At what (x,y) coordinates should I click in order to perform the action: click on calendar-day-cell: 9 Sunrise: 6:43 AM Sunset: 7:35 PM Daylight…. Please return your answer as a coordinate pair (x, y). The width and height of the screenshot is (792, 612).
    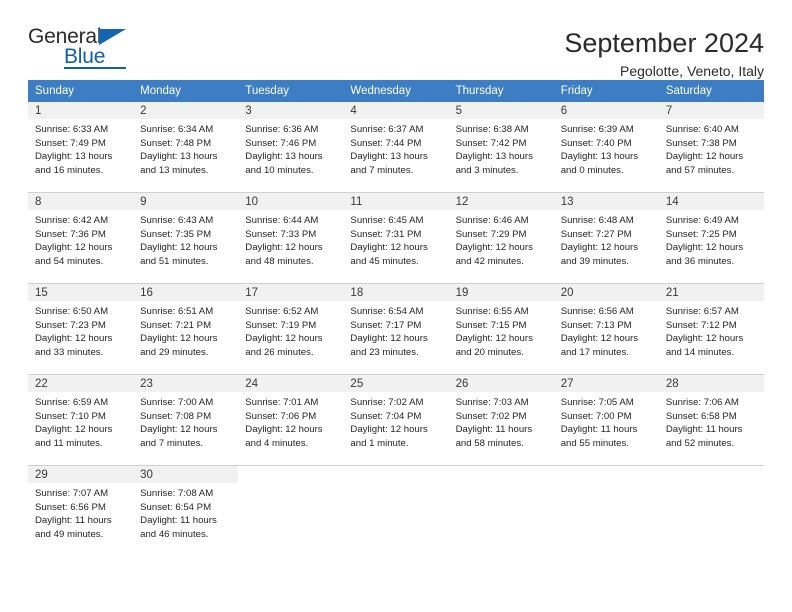
    Looking at the image, I should click on (186, 238).